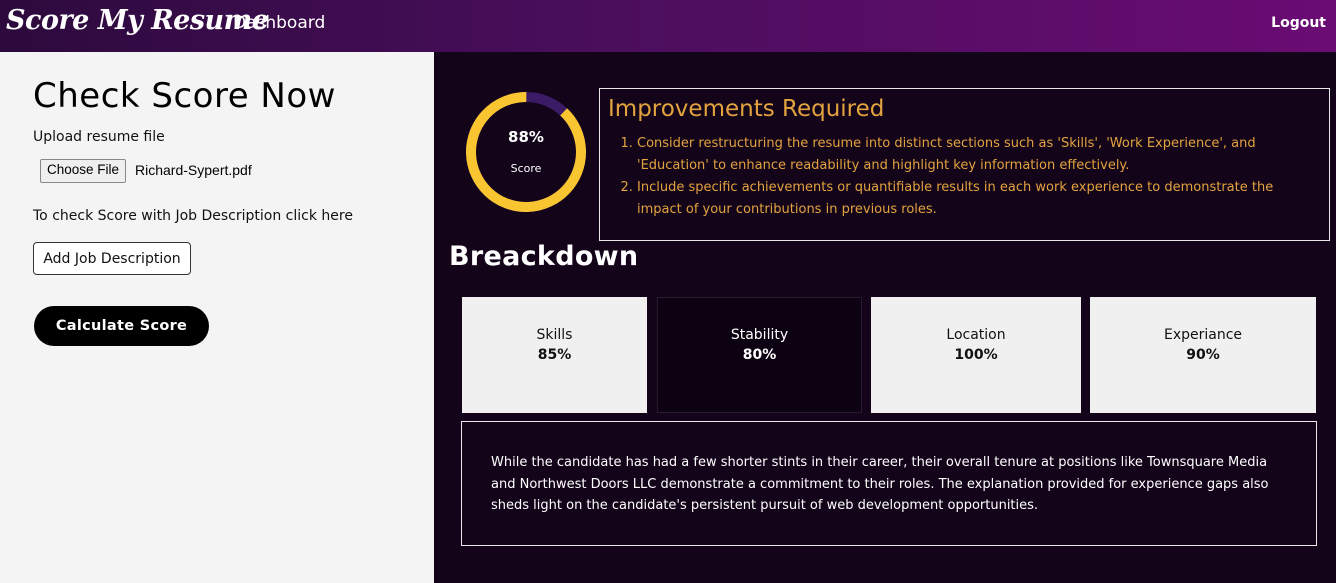 The width and height of the screenshot is (1336, 583). I want to click on card-value: 85%, so click(554, 355).